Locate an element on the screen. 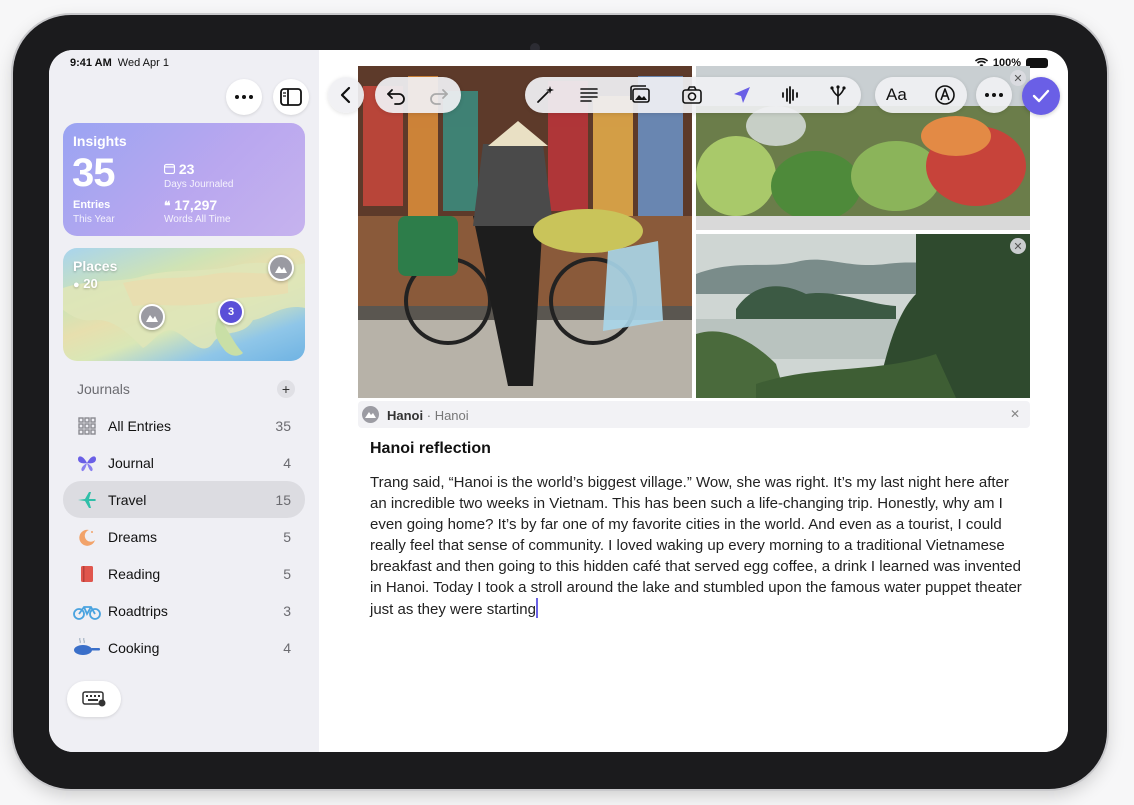  toggle-sidebar-button is located at coordinates (291, 97).